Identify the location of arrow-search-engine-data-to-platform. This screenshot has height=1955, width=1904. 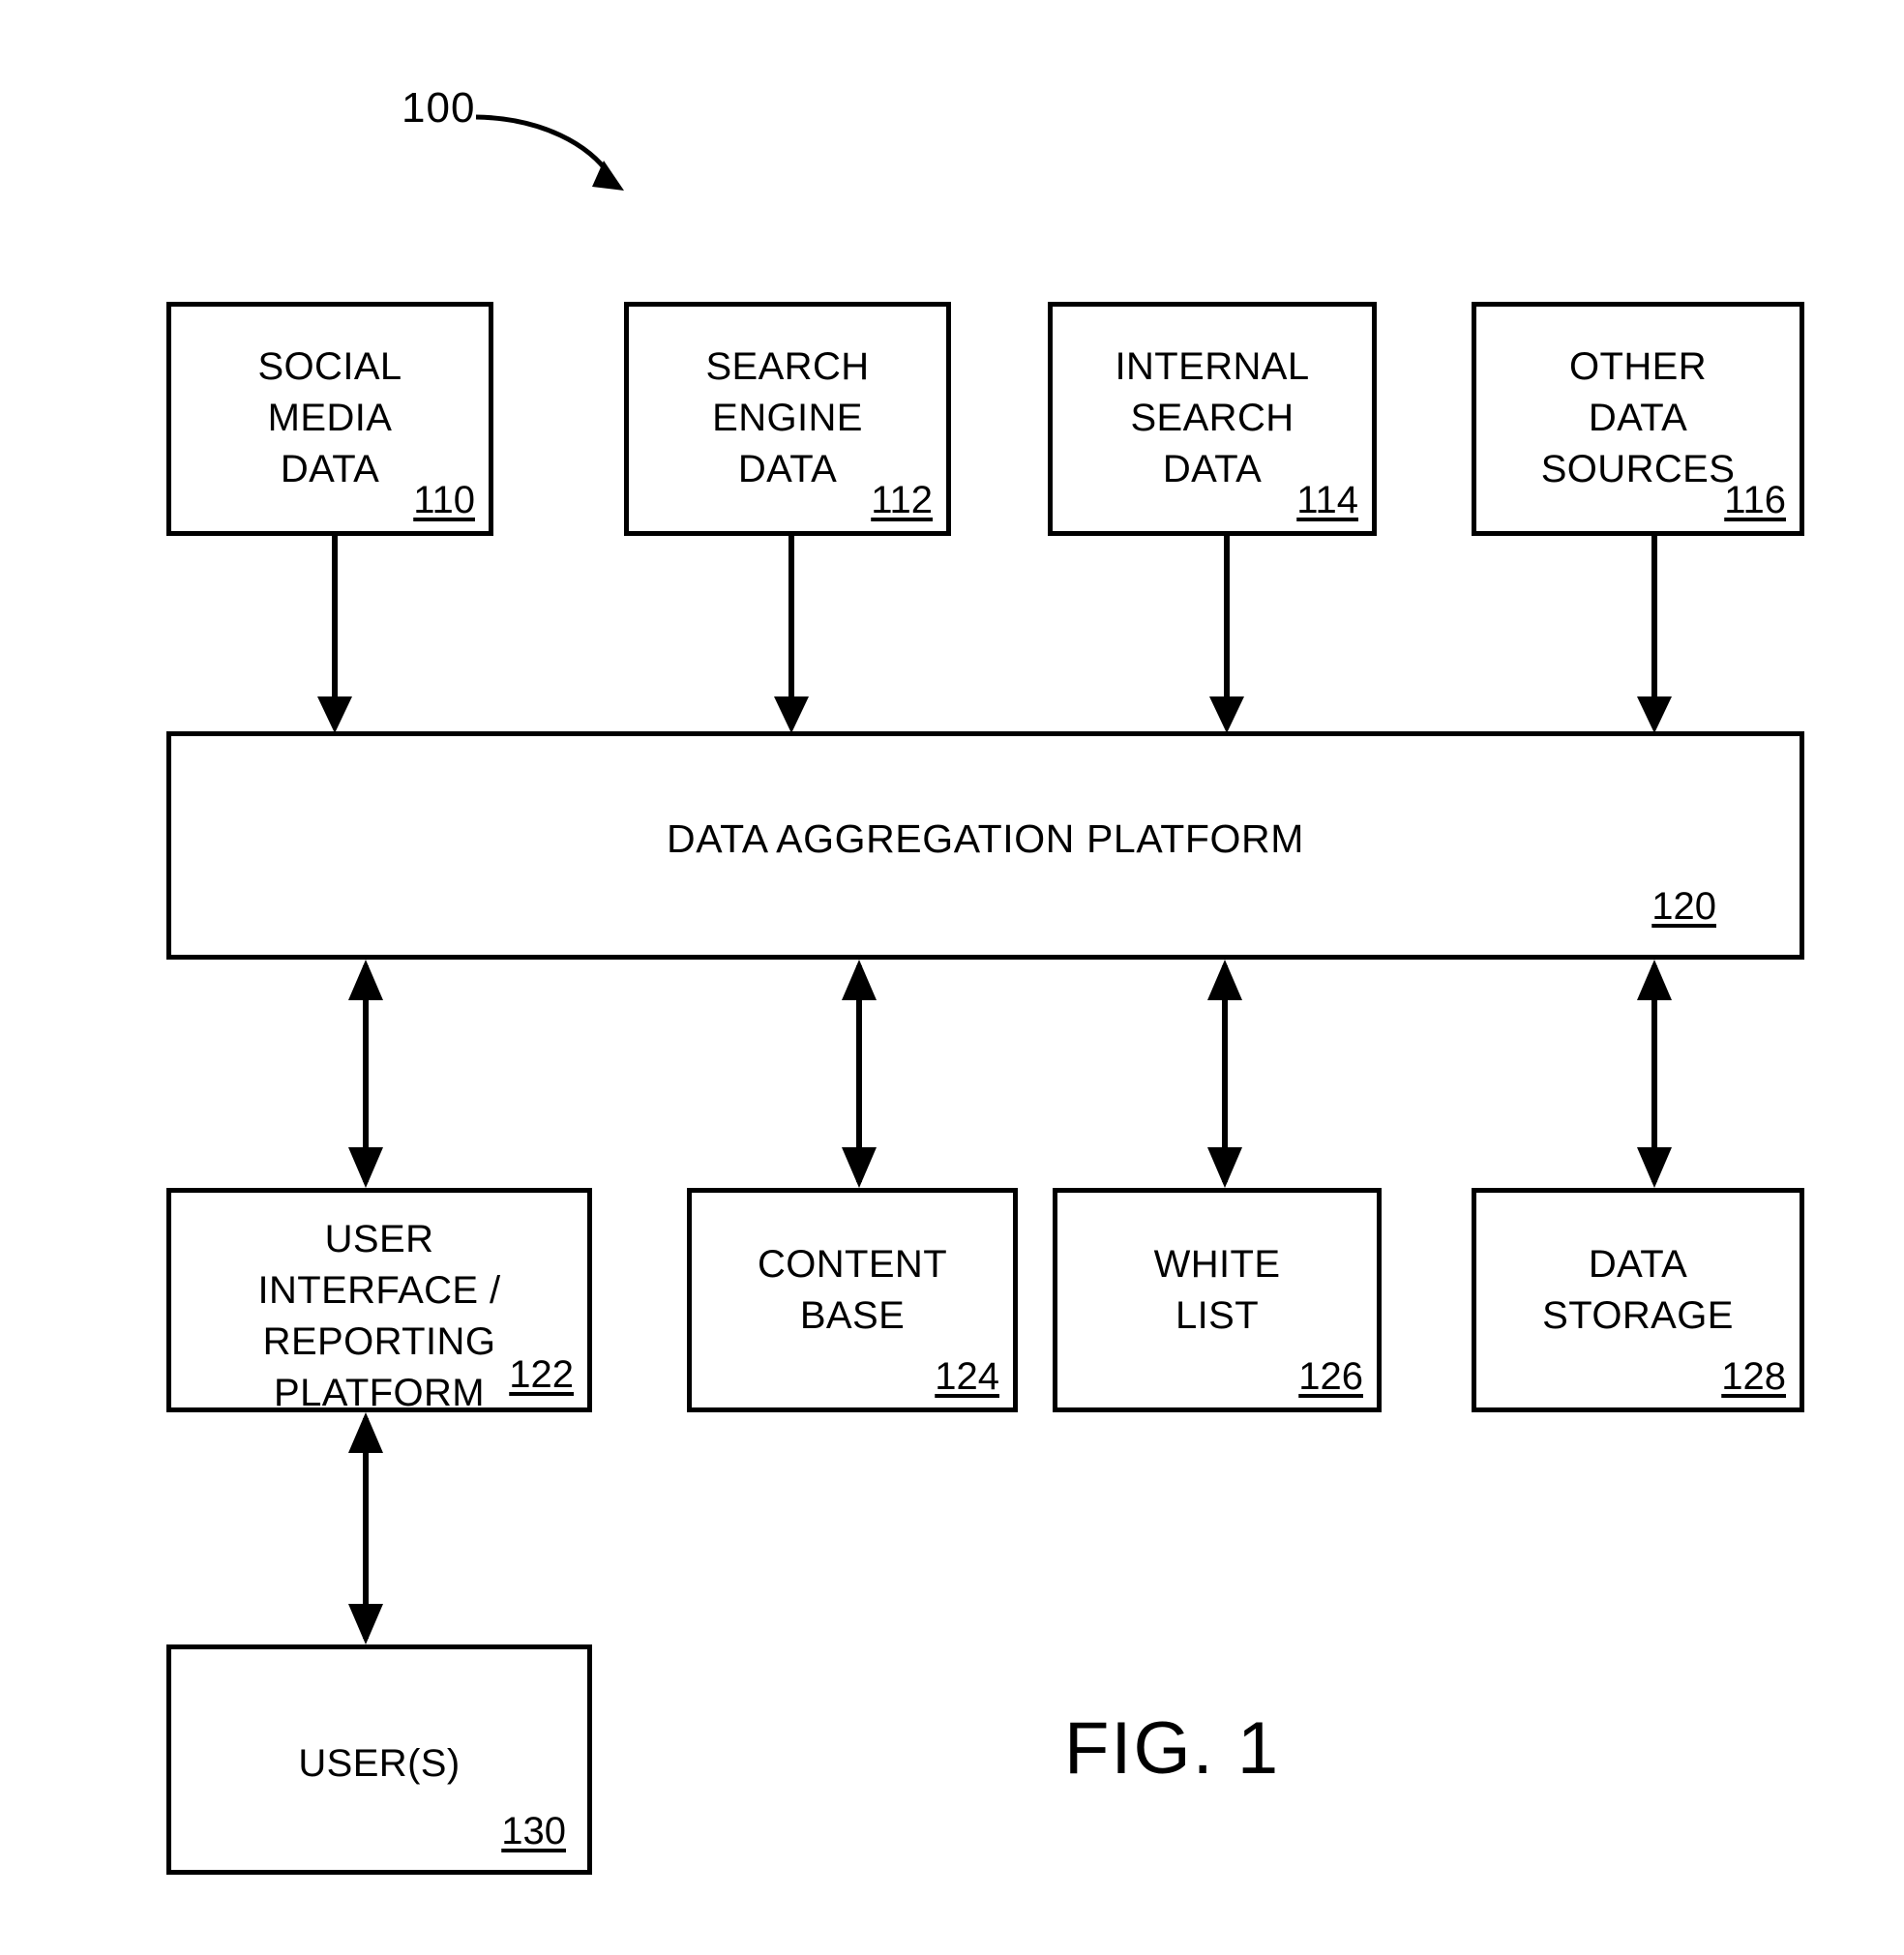
(792, 634).